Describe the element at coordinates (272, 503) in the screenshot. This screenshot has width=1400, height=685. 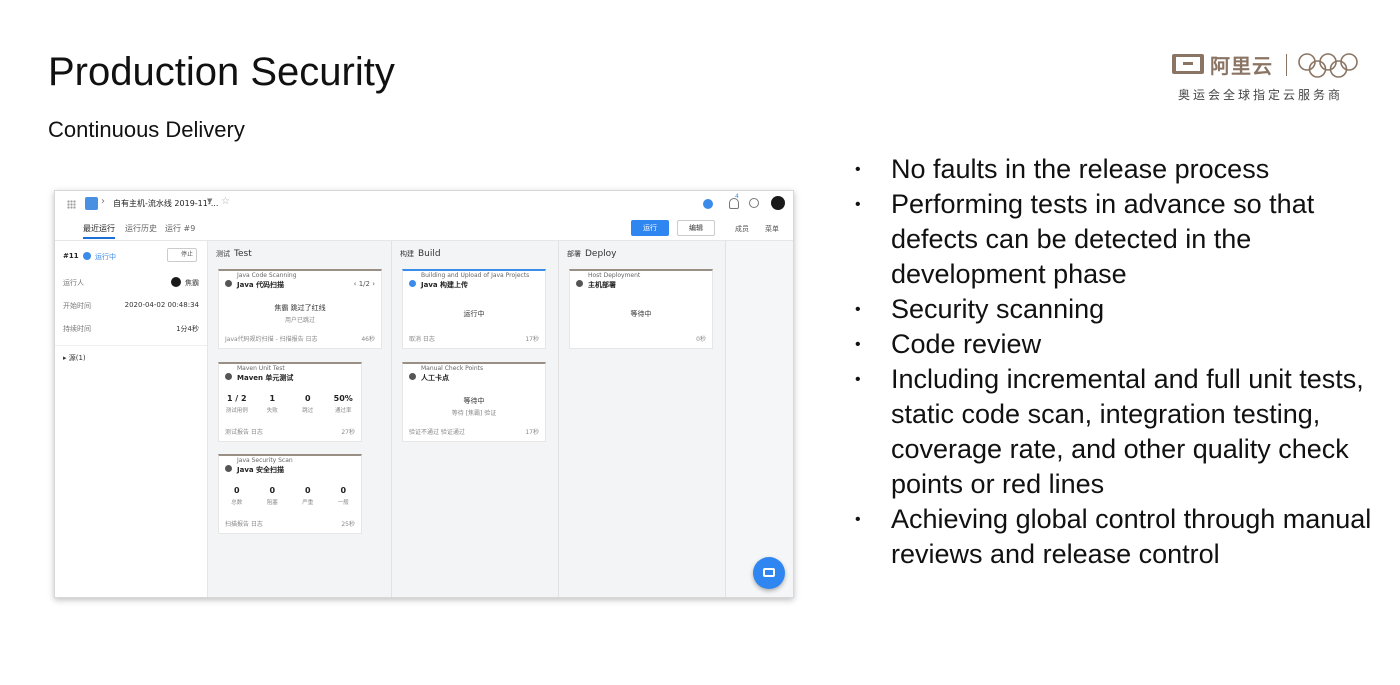
I see `stat-label: 阻塞` at that location.